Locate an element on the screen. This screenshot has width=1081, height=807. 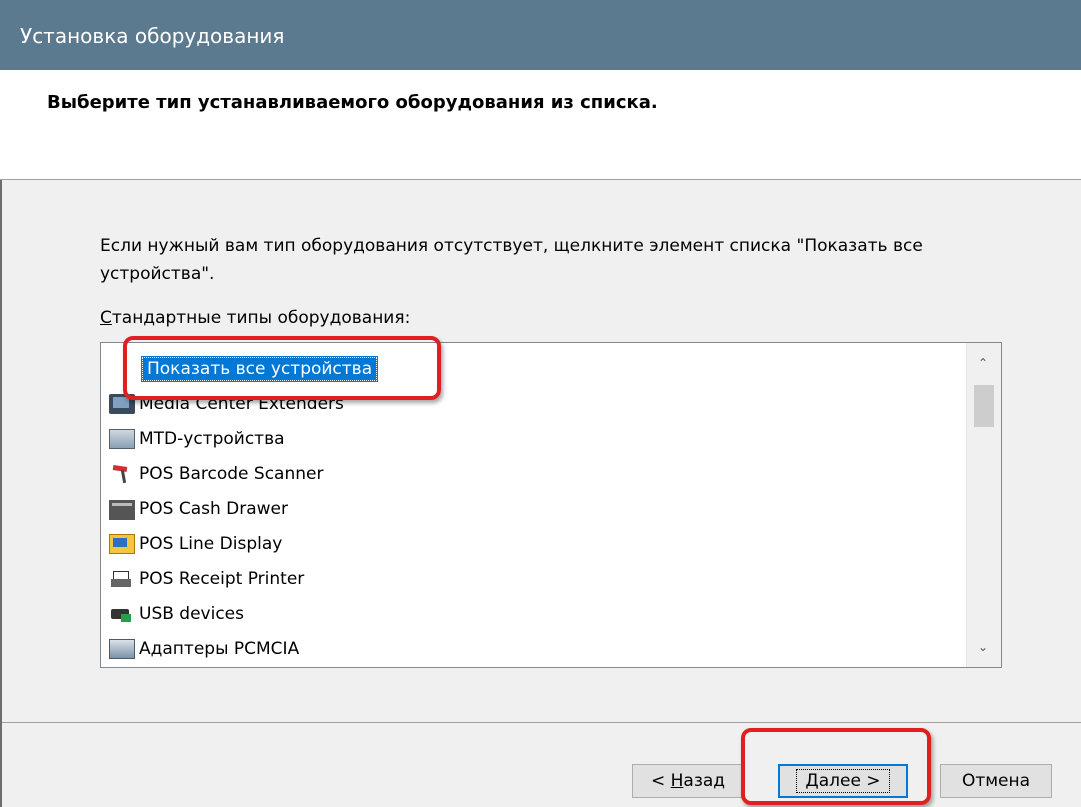
receipt-printer-icon is located at coordinates (122, 579).